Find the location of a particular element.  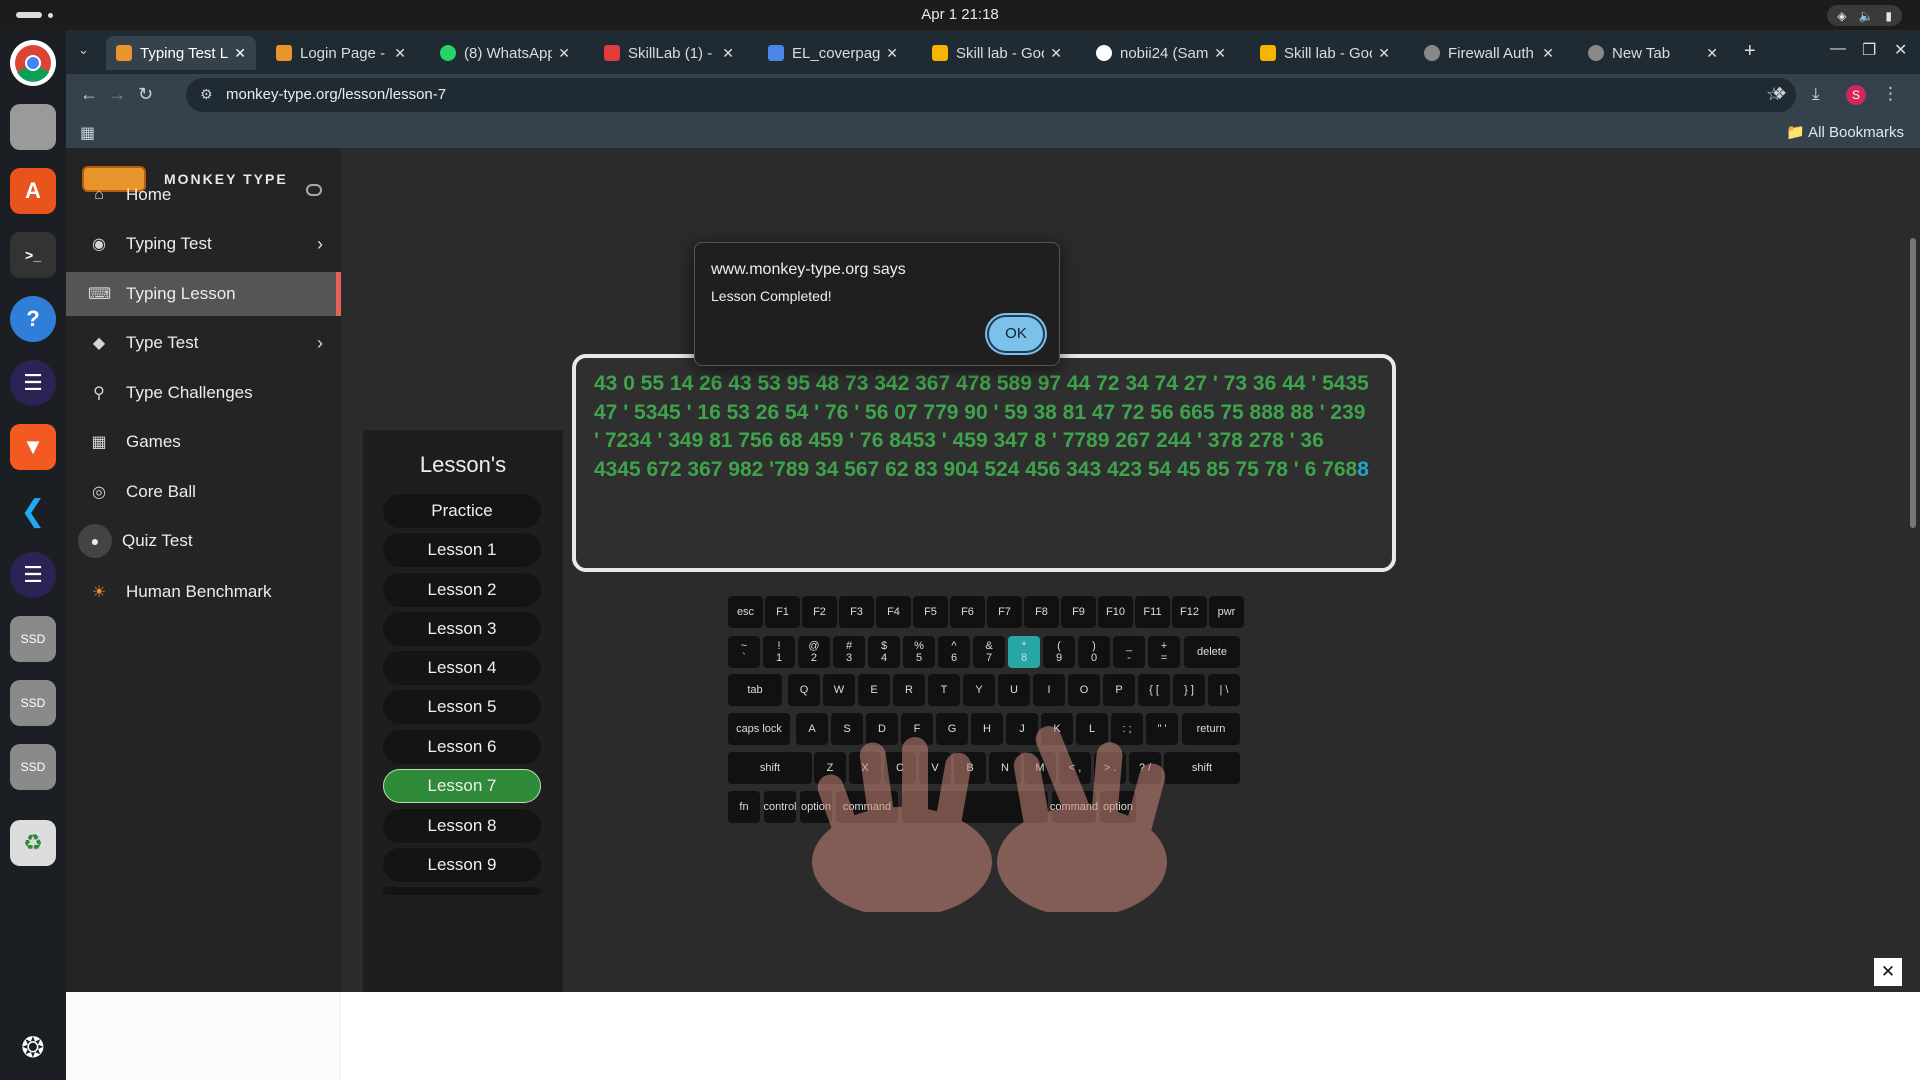

nav-typing-test: ◉ Typing Test › is located at coordinates (203, 244).